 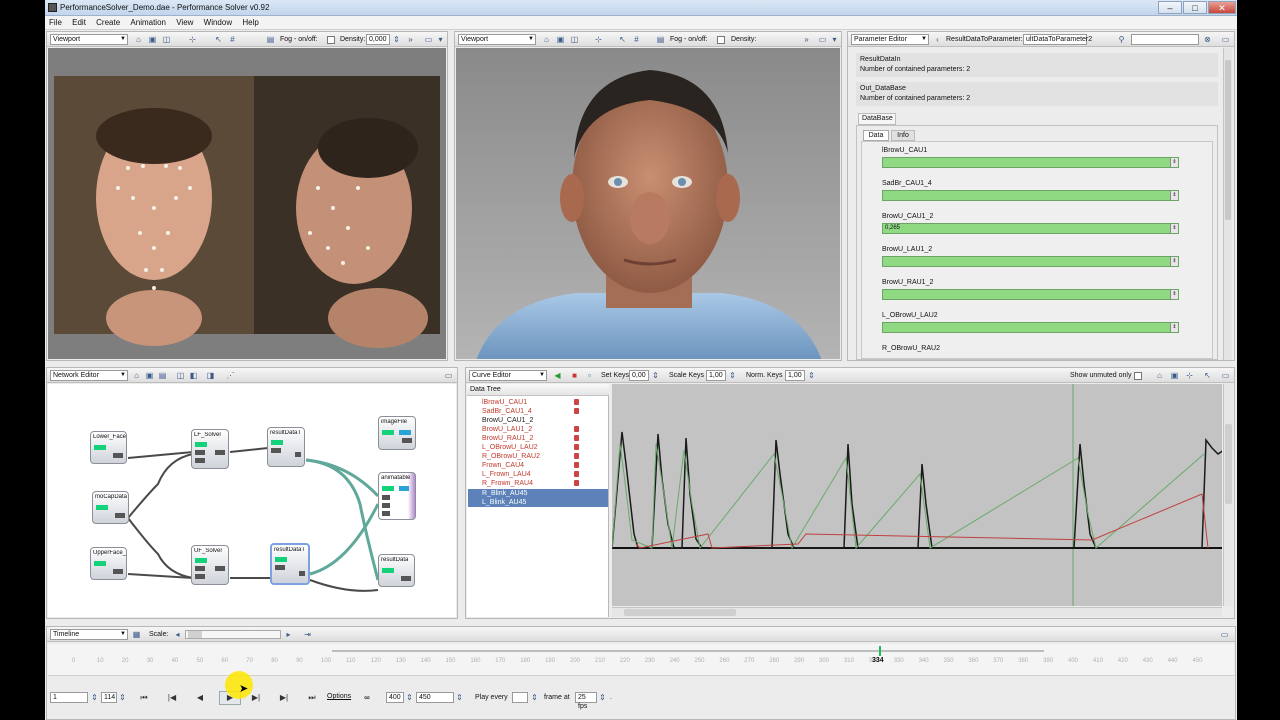 What do you see at coordinates (538, 411) in the screenshot?
I see `tree-item: SadBr_CAU1_4` at bounding box center [538, 411].